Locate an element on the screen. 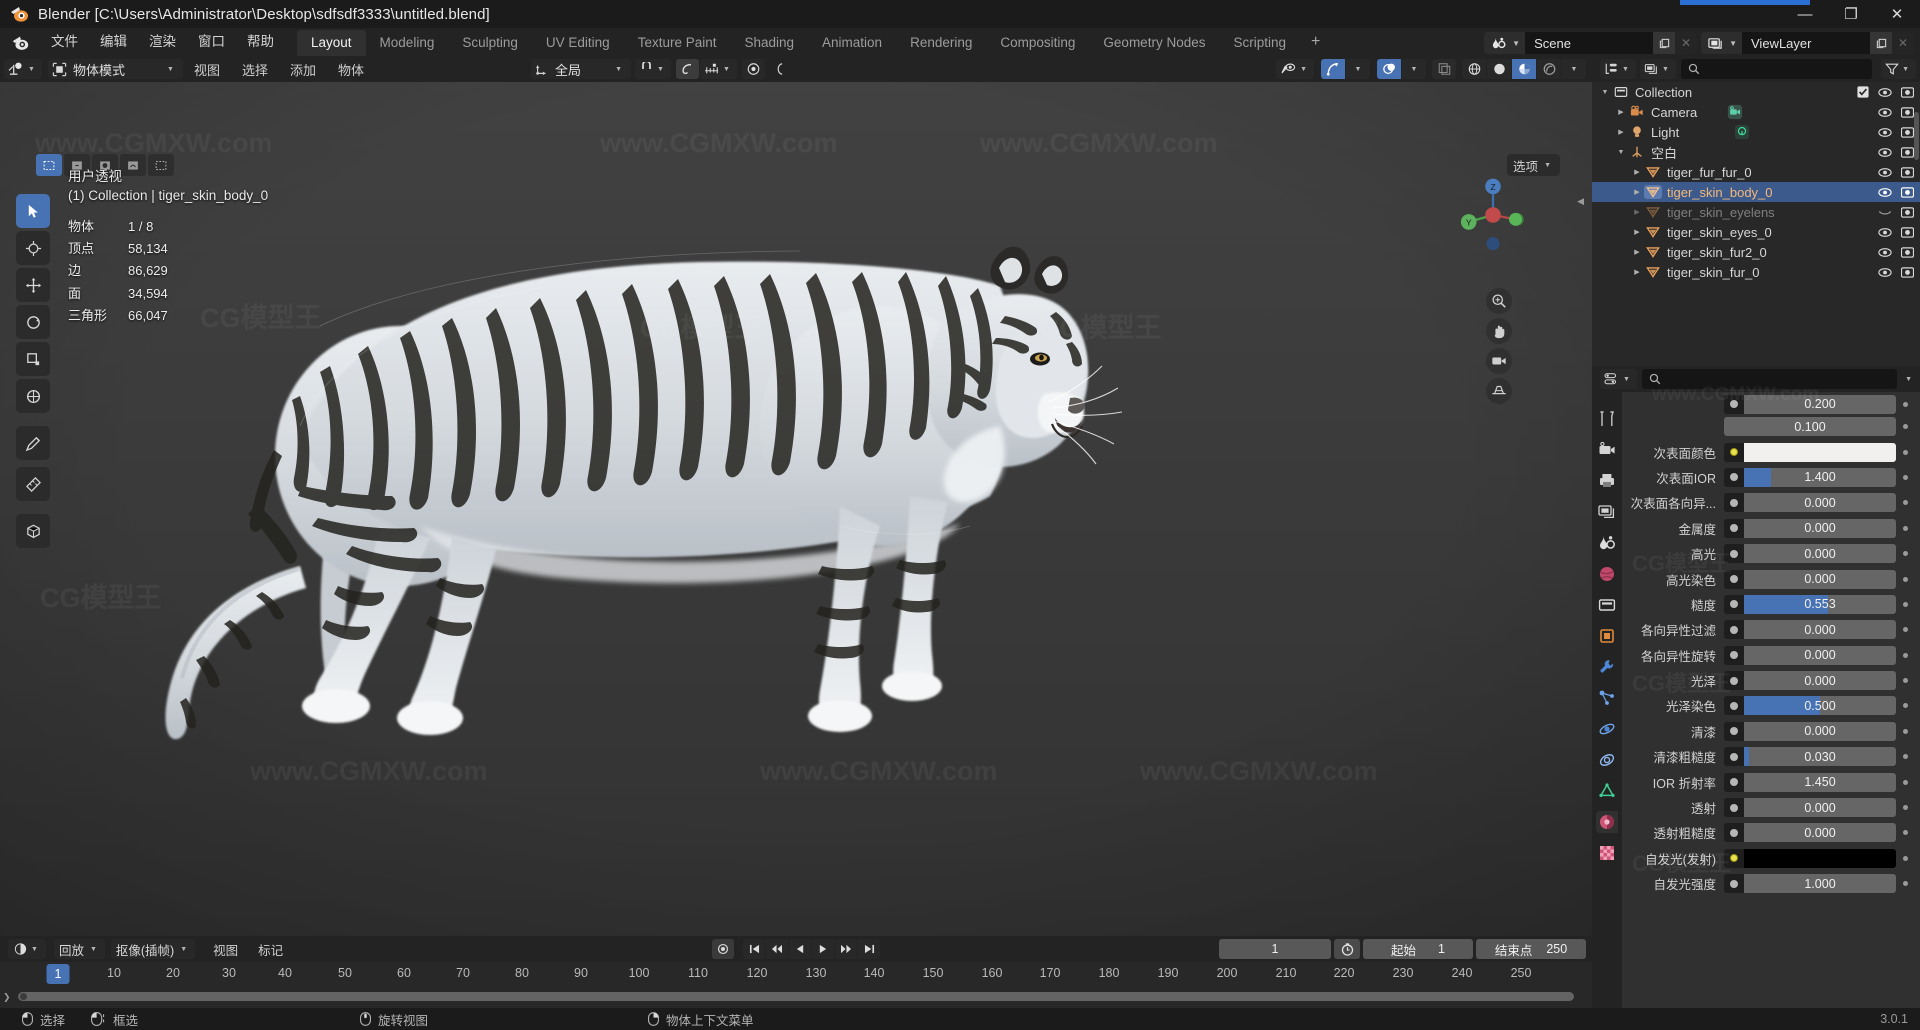 Image resolution: width=1920 pixels, height=1030 pixels. property-row-clearcoat: 清漆 0.000 is located at coordinates (1771, 731).